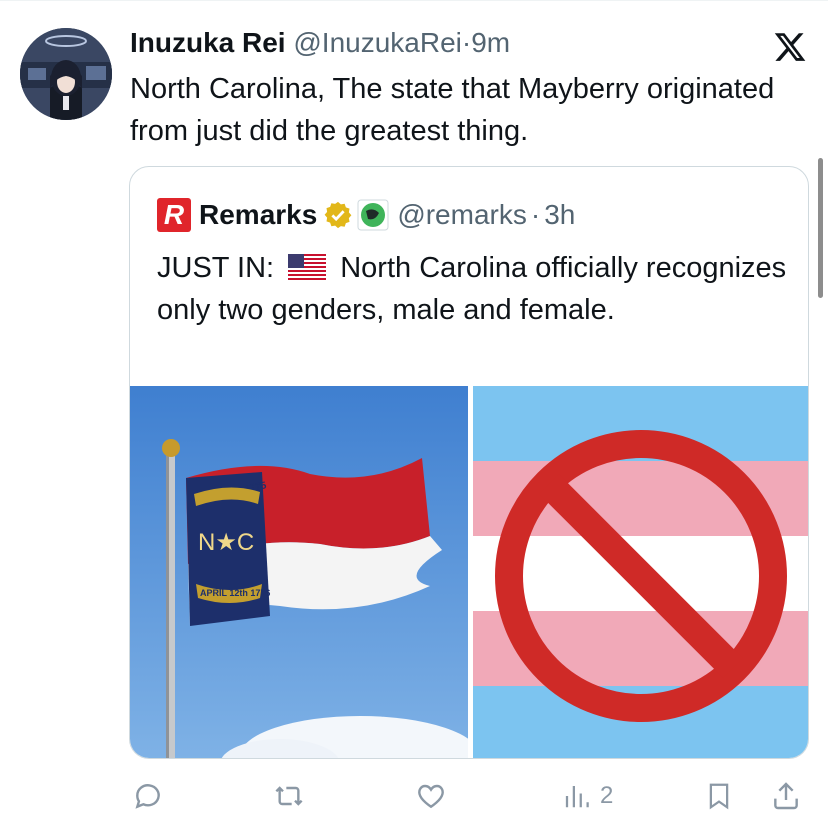 This screenshot has width=828, height=838. Describe the element at coordinates (174, 215) in the screenshot. I see `remarks-logo-icon: R` at that location.